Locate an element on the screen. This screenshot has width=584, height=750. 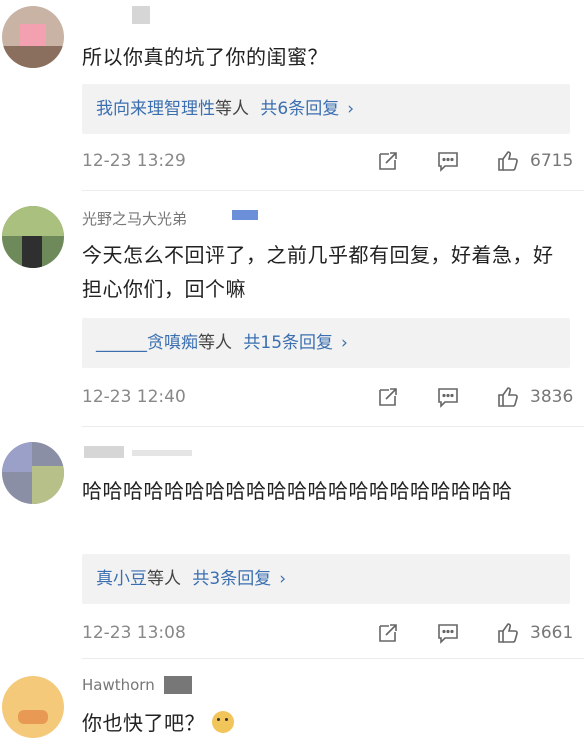
reply-preview: ______贪嗔痴等人 共15条回复 › is located at coordinates (326, 343).